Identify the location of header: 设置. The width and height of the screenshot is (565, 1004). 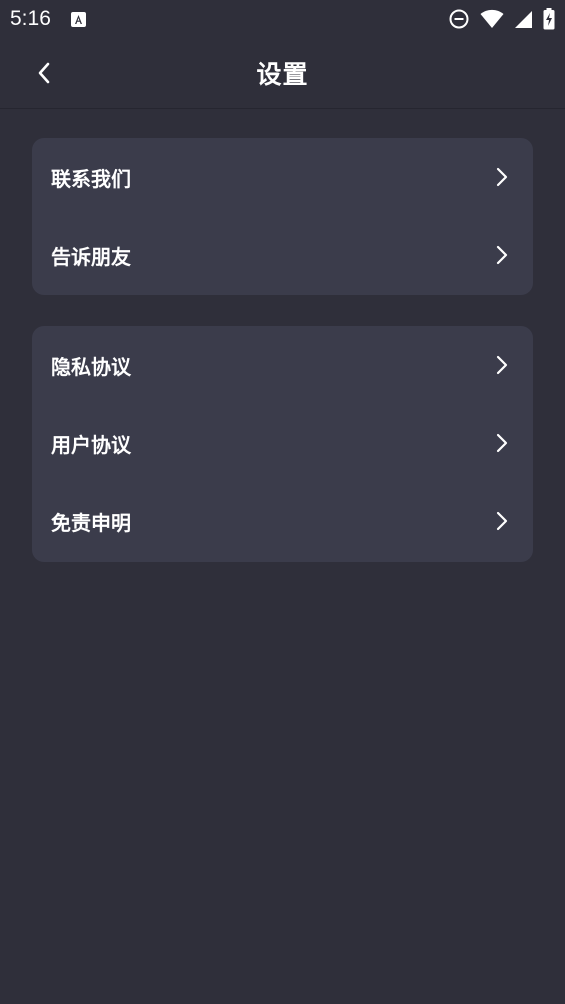
(282, 73).